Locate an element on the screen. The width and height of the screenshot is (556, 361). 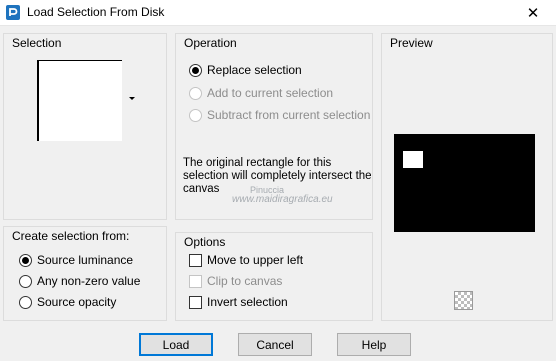
selection-group-title: Selection is located at coordinates (37, 43).